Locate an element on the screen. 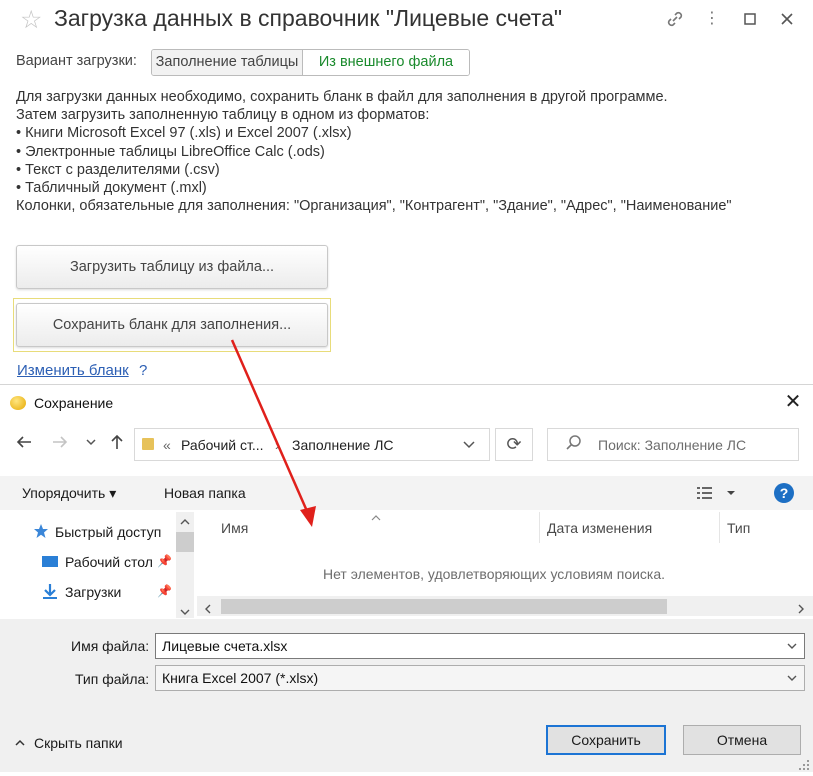 The height and width of the screenshot is (776, 813). save-button: Сохранить is located at coordinates (606, 740).